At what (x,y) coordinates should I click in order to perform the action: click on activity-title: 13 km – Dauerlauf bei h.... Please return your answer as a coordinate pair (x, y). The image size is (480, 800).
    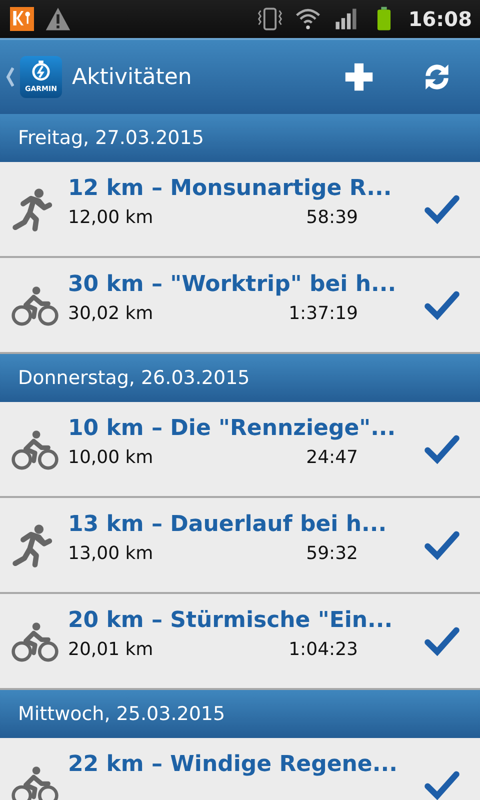
    Looking at the image, I should click on (228, 524).